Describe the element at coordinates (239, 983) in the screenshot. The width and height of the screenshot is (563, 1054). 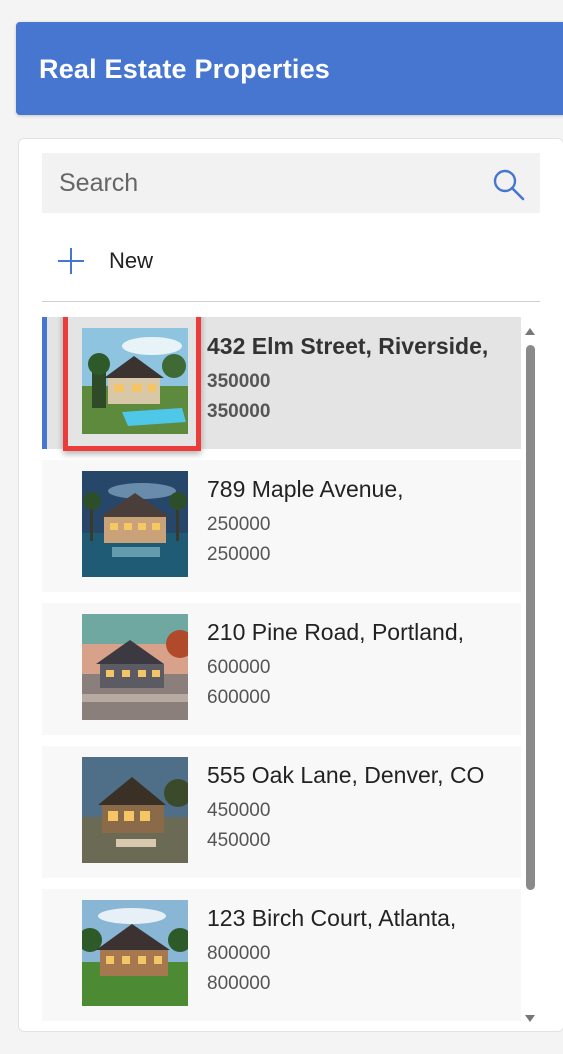
I see `property-price-secondary: 800000` at that location.